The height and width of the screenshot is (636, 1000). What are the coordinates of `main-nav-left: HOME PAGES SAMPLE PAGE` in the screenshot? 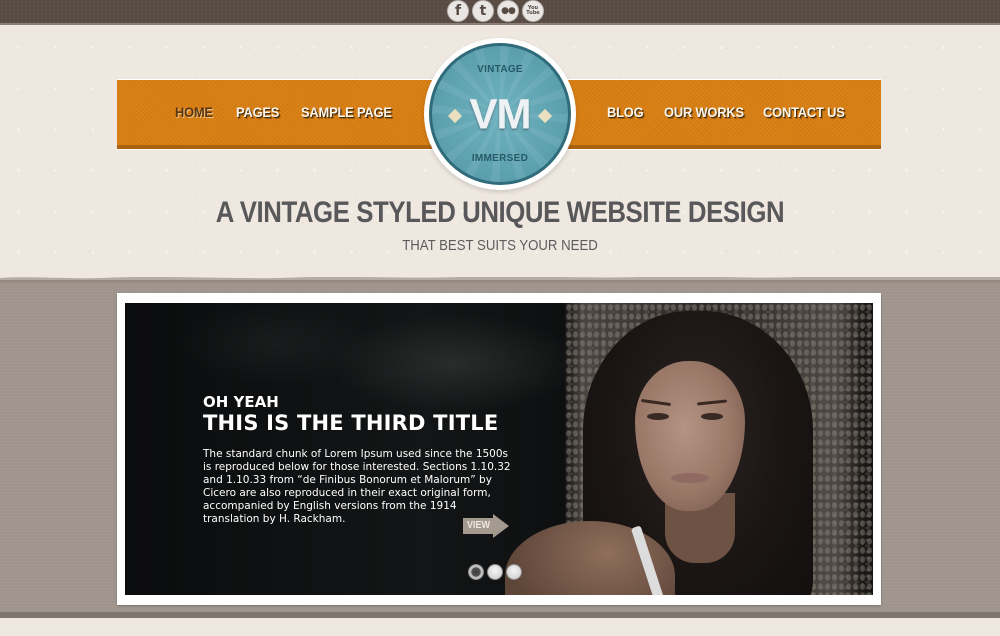 It's located at (282, 114).